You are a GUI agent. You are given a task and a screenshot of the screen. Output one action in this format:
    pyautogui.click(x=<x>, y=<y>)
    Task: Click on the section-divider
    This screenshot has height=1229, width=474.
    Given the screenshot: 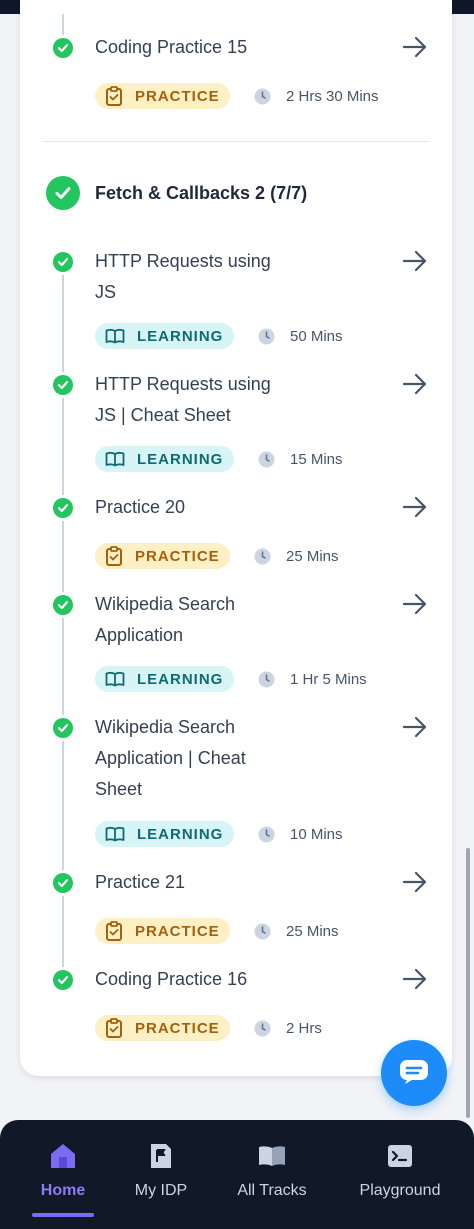 What is the action you would take?
    pyautogui.click(x=236, y=141)
    